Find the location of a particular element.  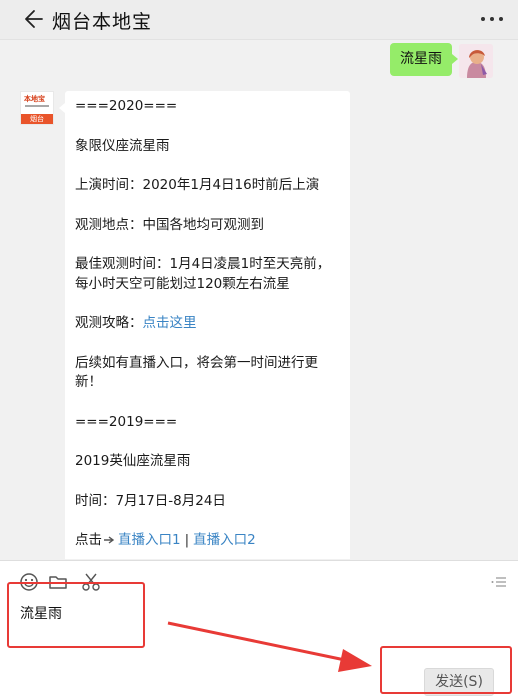

reply-line: 时间：7月17日-8月24日 is located at coordinates (150, 500).